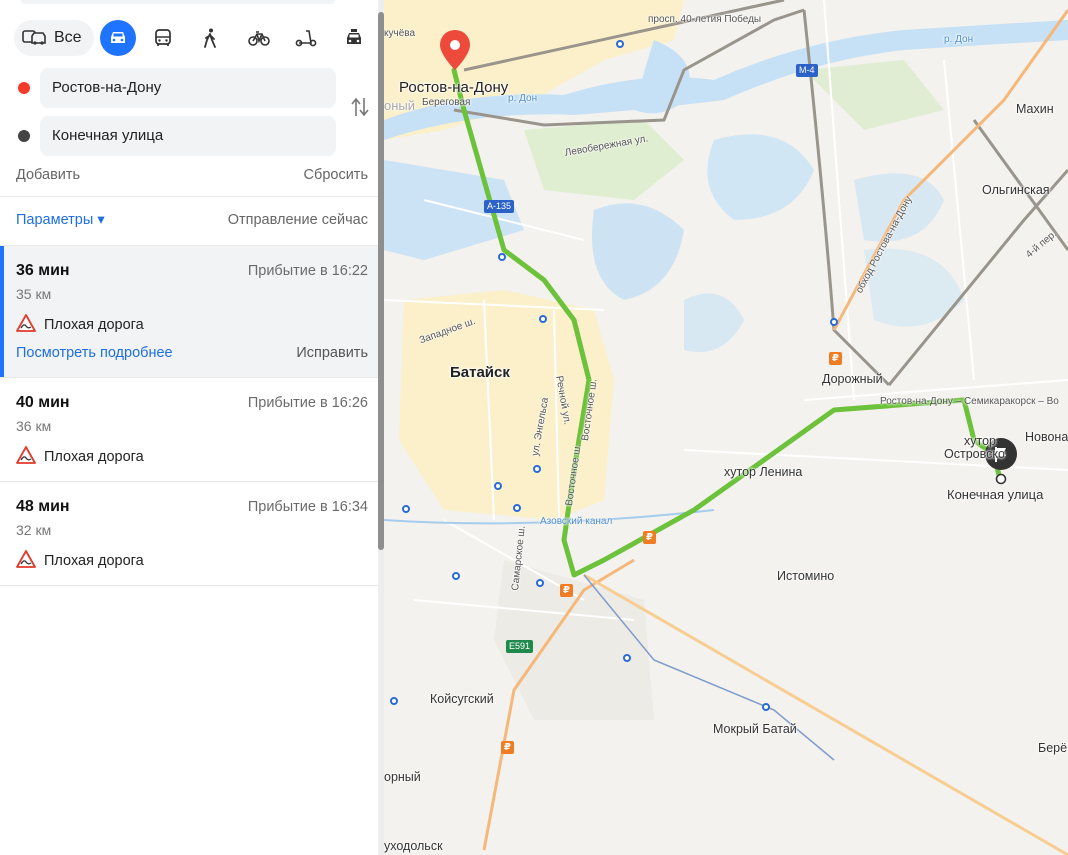  What do you see at coordinates (705, 19) in the screenshot?
I see `label-prosp: просп. 40-летия Победы` at bounding box center [705, 19].